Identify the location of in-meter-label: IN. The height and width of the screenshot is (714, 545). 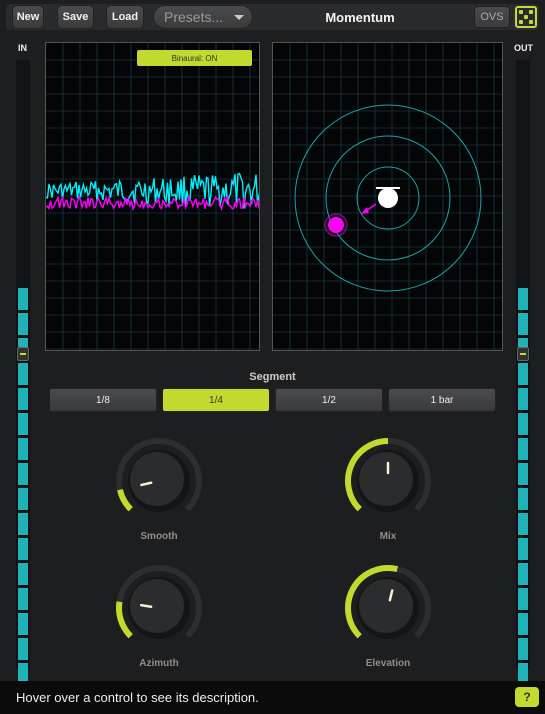
(22, 48).